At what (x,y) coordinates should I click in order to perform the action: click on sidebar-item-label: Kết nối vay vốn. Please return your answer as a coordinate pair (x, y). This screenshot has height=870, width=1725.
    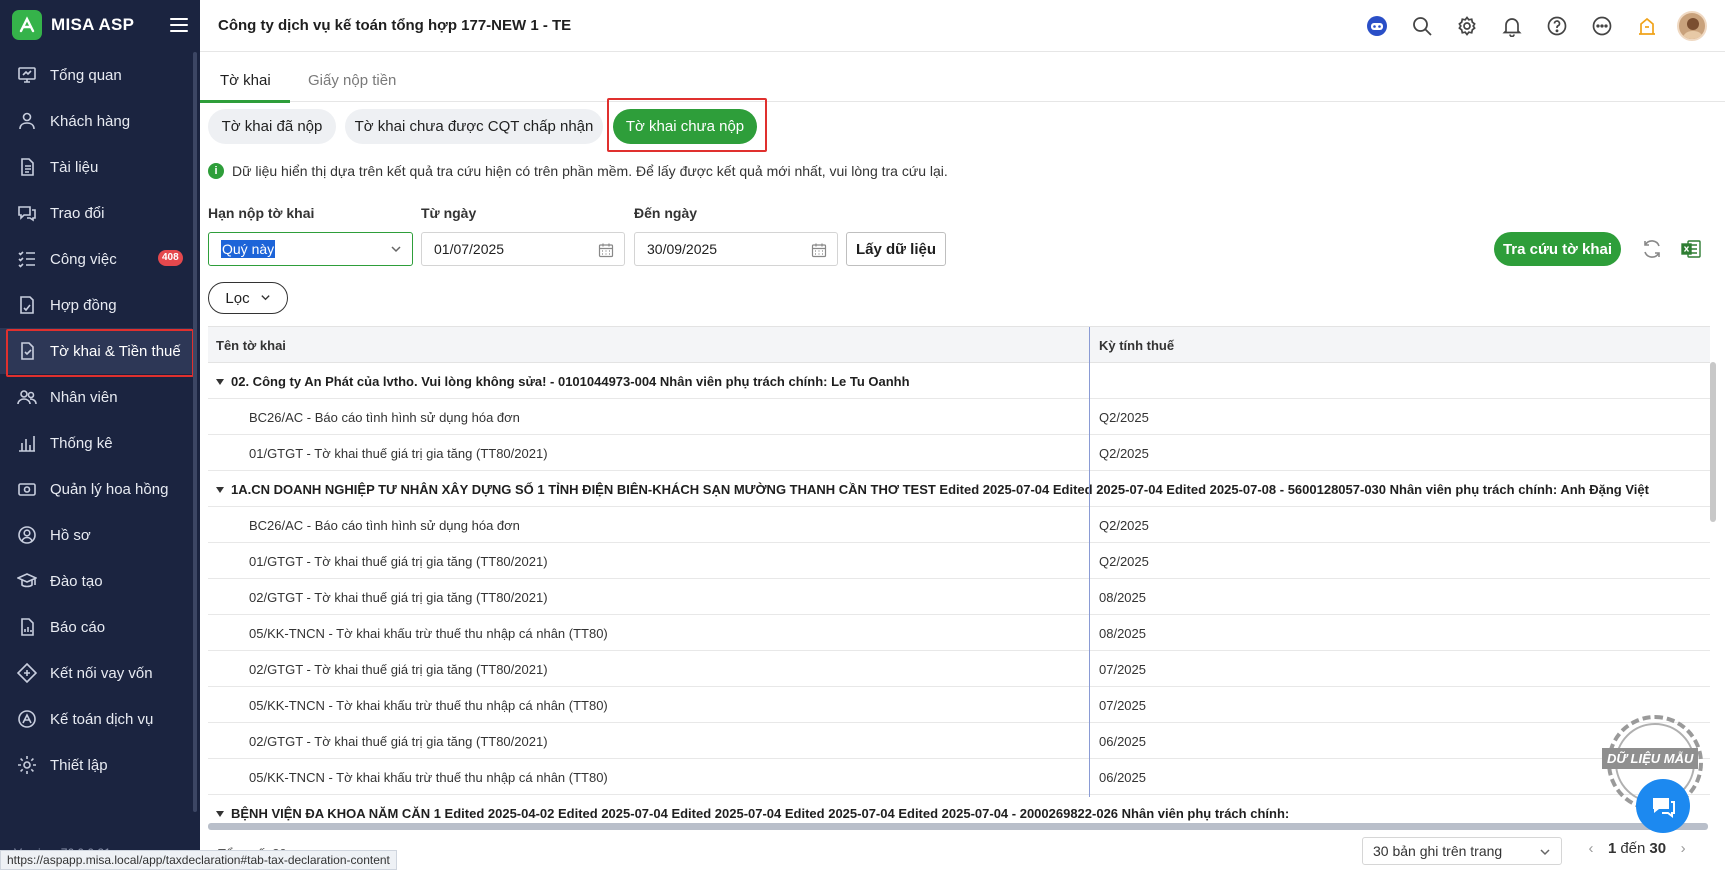
    Looking at the image, I should click on (101, 673).